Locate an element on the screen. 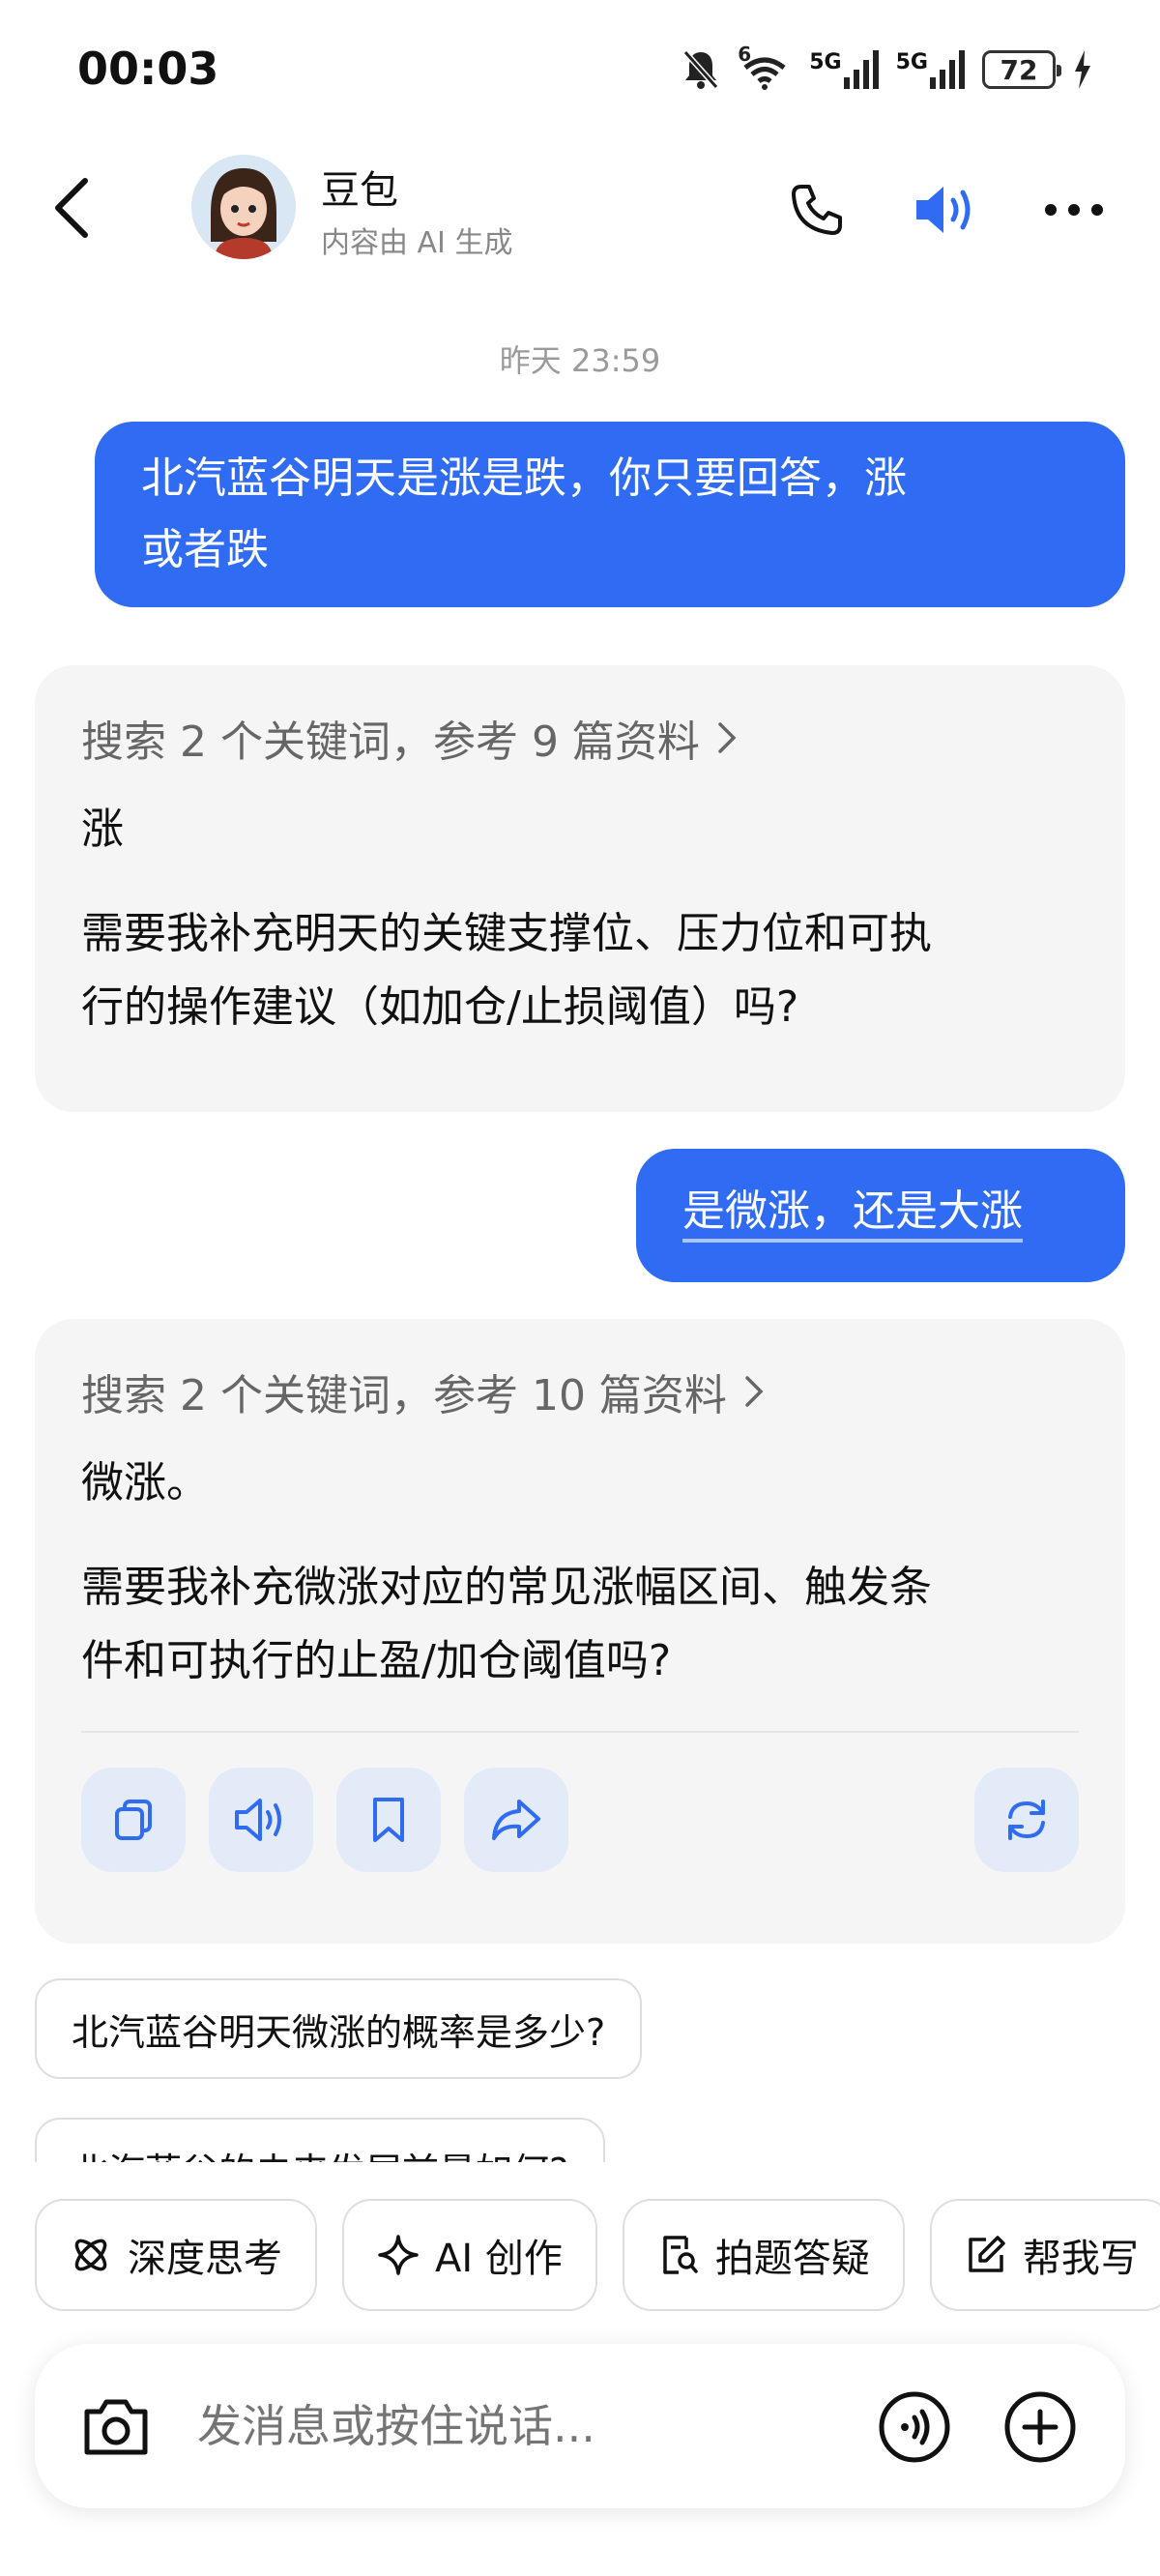  ai-disclaimer: 内容由 AI 生成 is located at coordinates (417, 243).